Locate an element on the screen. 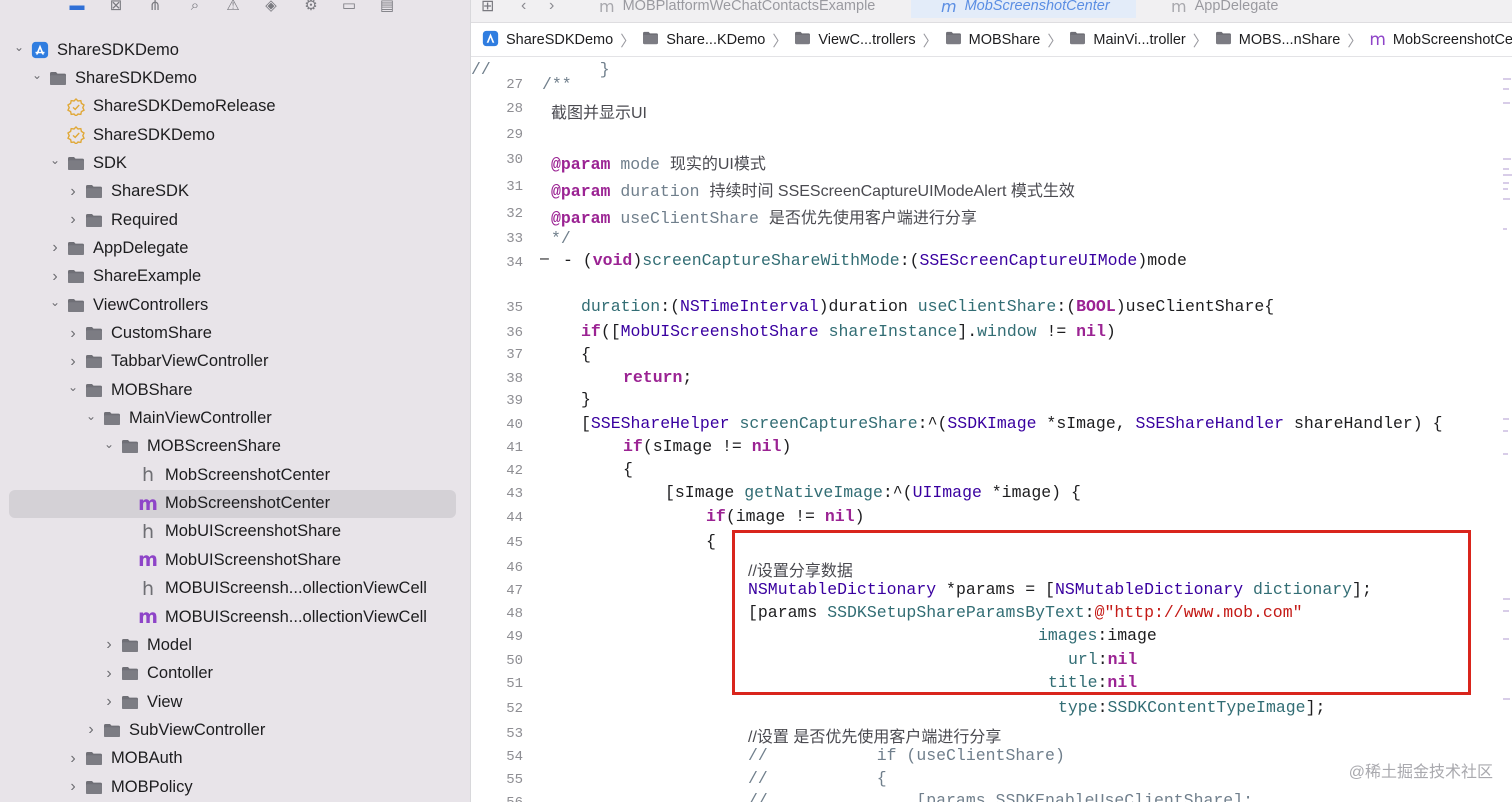 This screenshot has height=802, width=1512. source-control-icon: ⊠ is located at coordinates (116, 7).